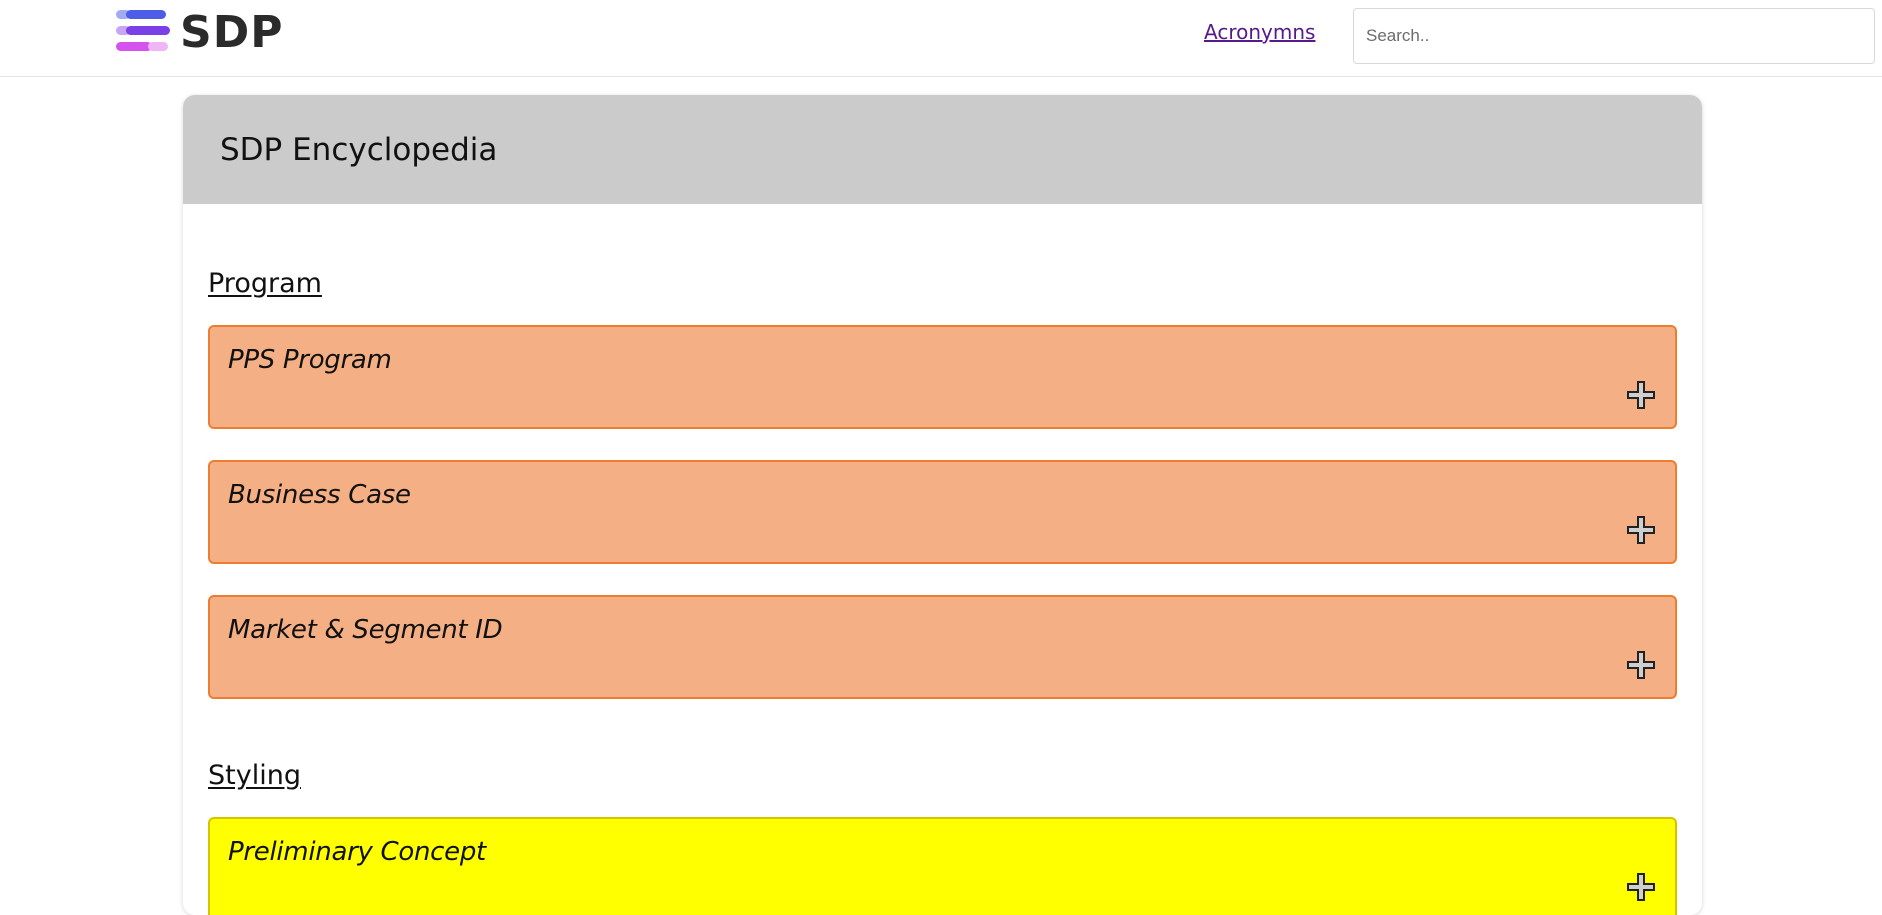 The width and height of the screenshot is (1882, 915). Describe the element at coordinates (942, 149) in the screenshot. I see `card-header: SDP Encyclopedia` at that location.